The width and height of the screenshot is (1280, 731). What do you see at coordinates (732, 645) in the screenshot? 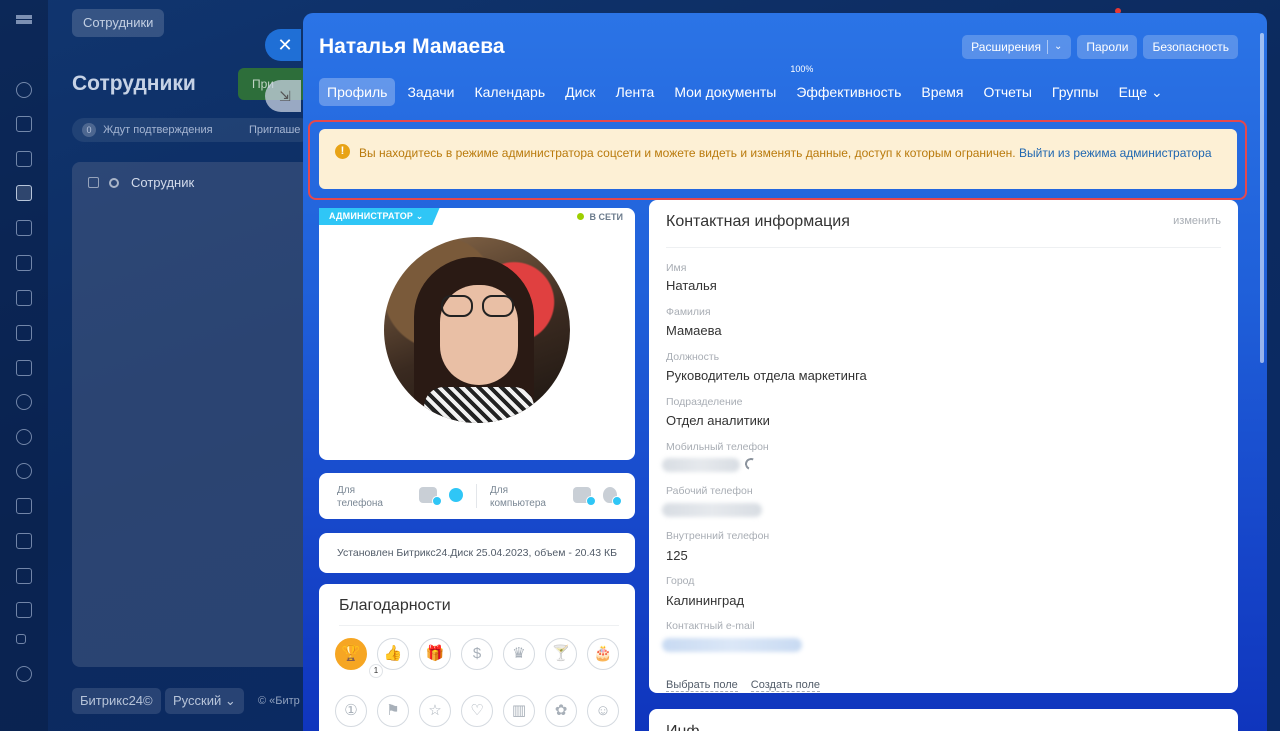
I see `email-value-redacted` at bounding box center [732, 645].